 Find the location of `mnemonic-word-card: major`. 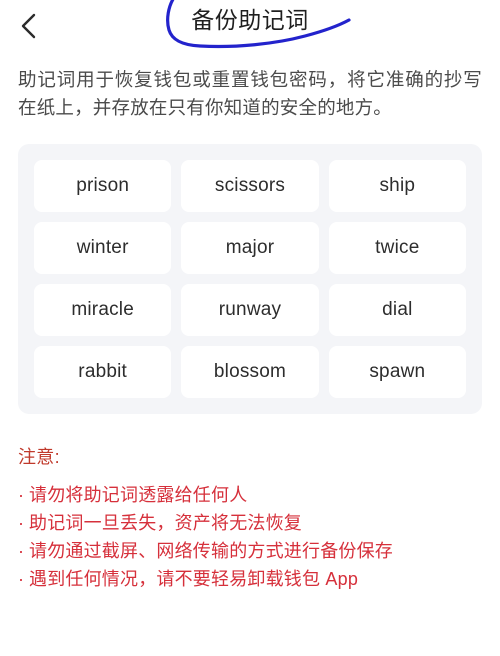

mnemonic-word-card: major is located at coordinates (250, 248).